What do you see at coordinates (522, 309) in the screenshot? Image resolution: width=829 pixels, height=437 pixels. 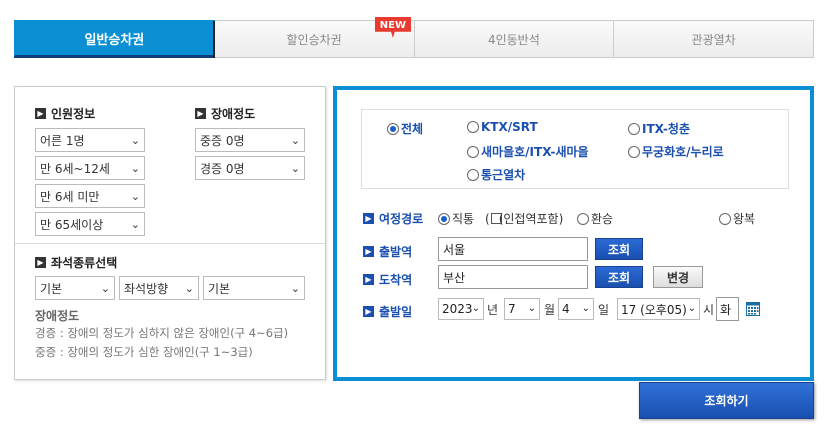 I see `month-select: 7 ⌄` at bounding box center [522, 309].